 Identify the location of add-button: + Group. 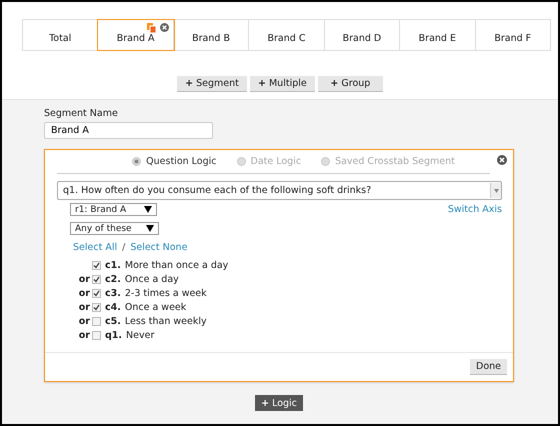
(350, 84).